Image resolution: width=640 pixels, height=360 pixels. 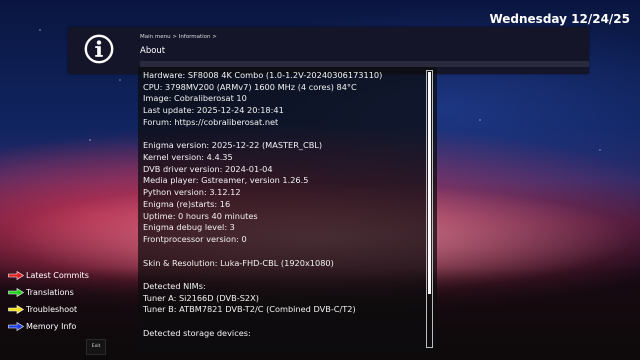 What do you see at coordinates (195, 98) in the screenshot?
I see `info-line: Image: Cobraliberosat 10` at bounding box center [195, 98].